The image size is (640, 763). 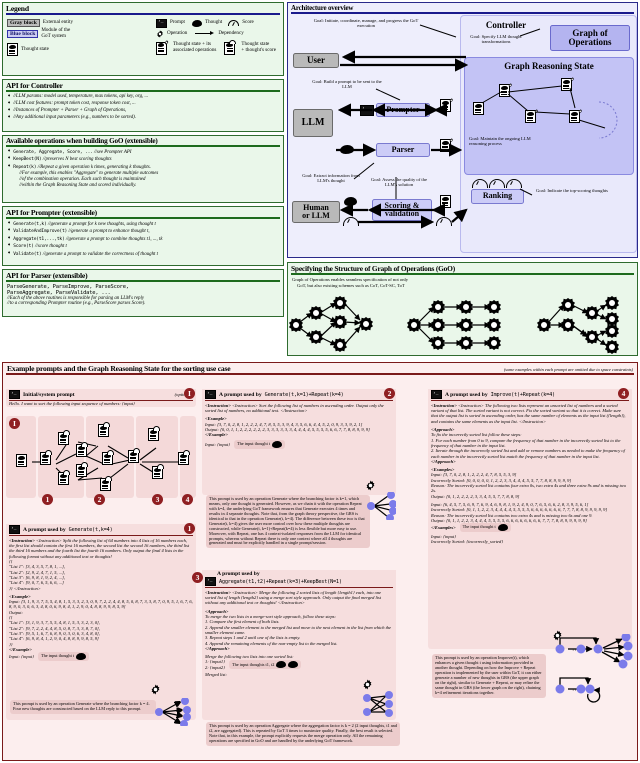 I want to click on ranking-box: Ranking, so click(x=497, y=196).